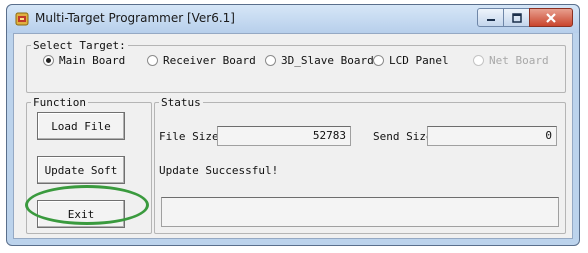 The image size is (588, 253). What do you see at coordinates (219, 170) in the screenshot?
I see `status-message: Update Successful!` at bounding box center [219, 170].